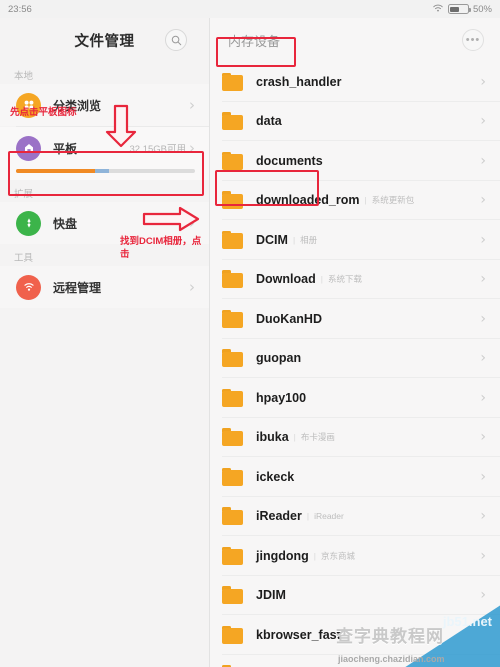 This screenshot has width=500, height=667. What do you see at coordinates (281, 397) in the screenshot?
I see `file-name: hpay100` at bounding box center [281, 397].